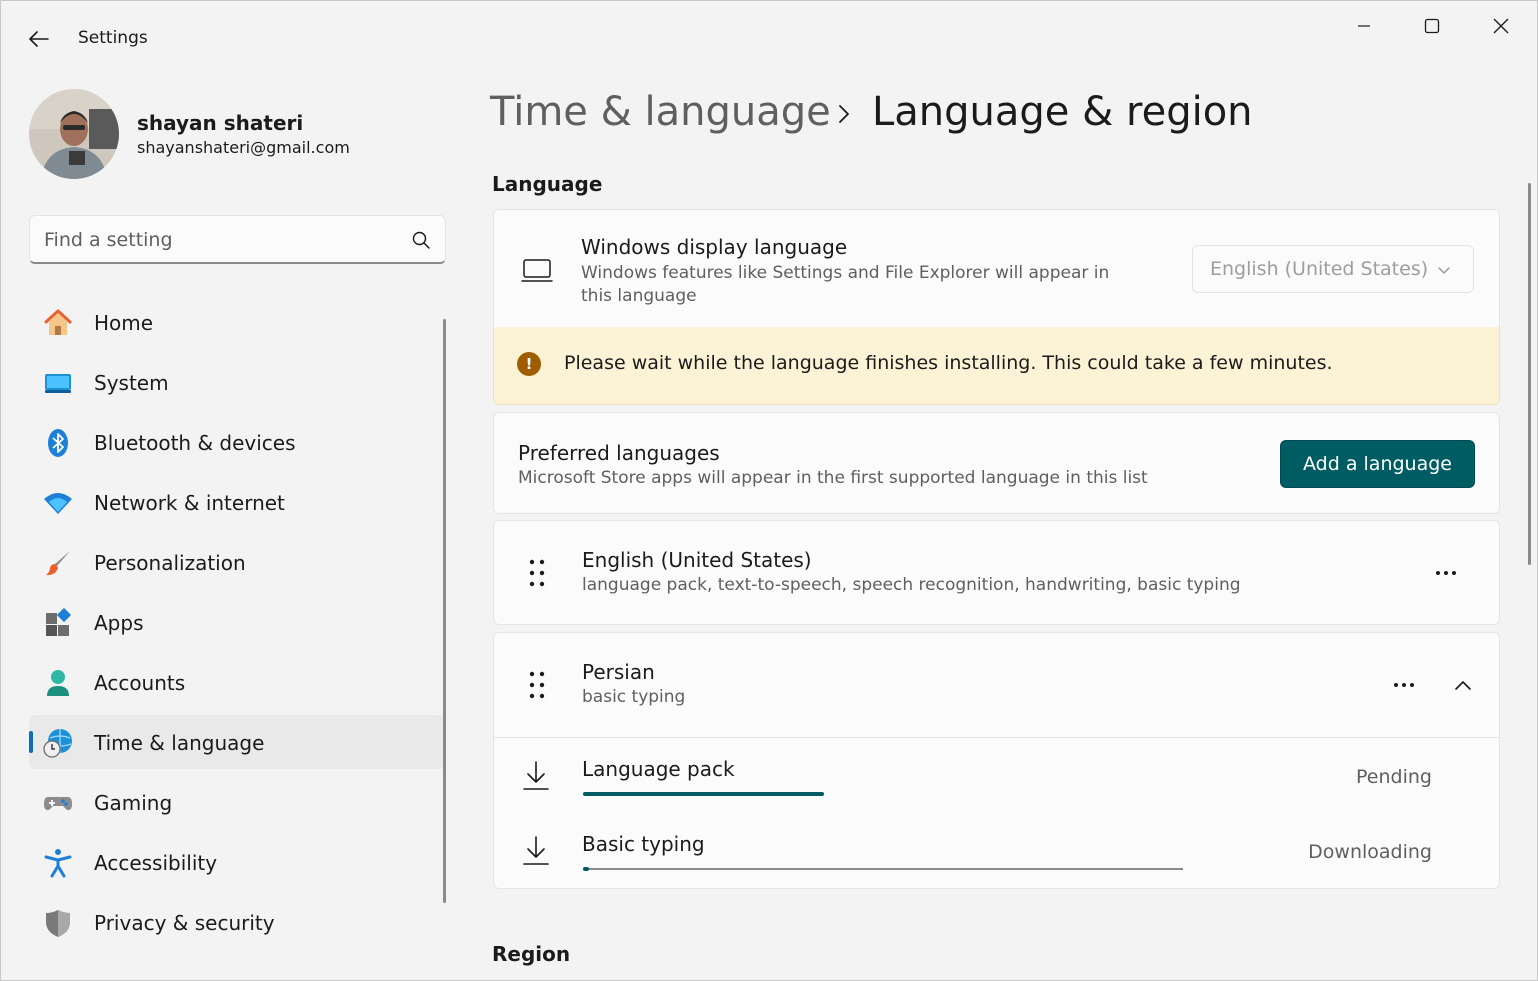  Describe the element at coordinates (119, 623) in the screenshot. I see `sidebar-item-label: Apps` at that location.